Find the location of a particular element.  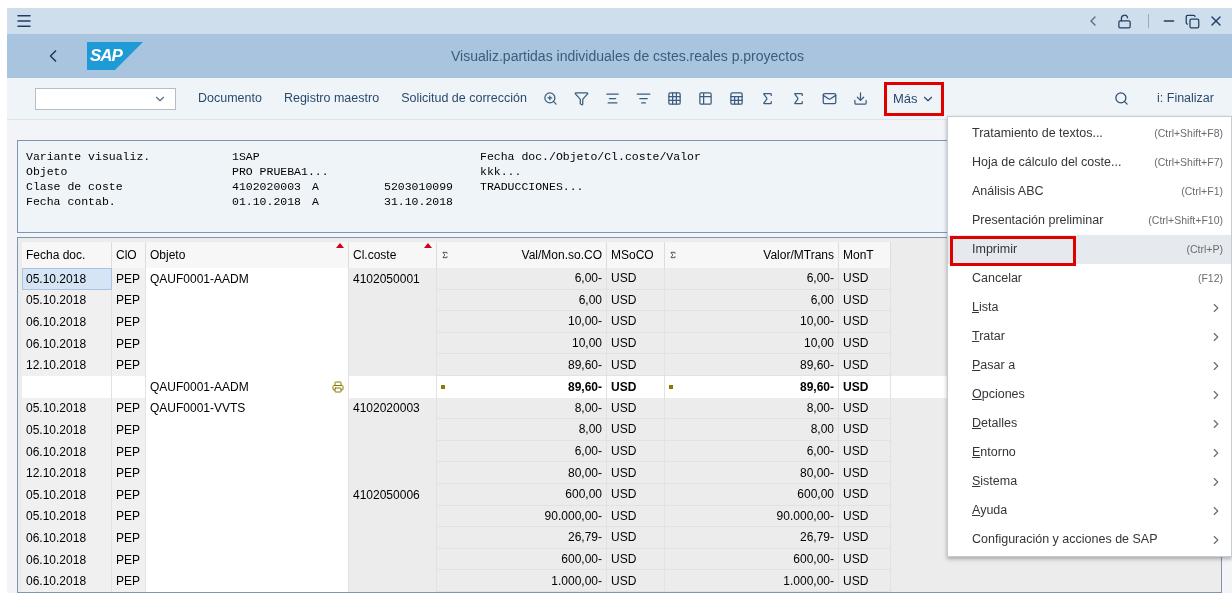

menu-item: Presentación preliminar (Ctrl+Shift+F10) is located at coordinates (1089, 220).